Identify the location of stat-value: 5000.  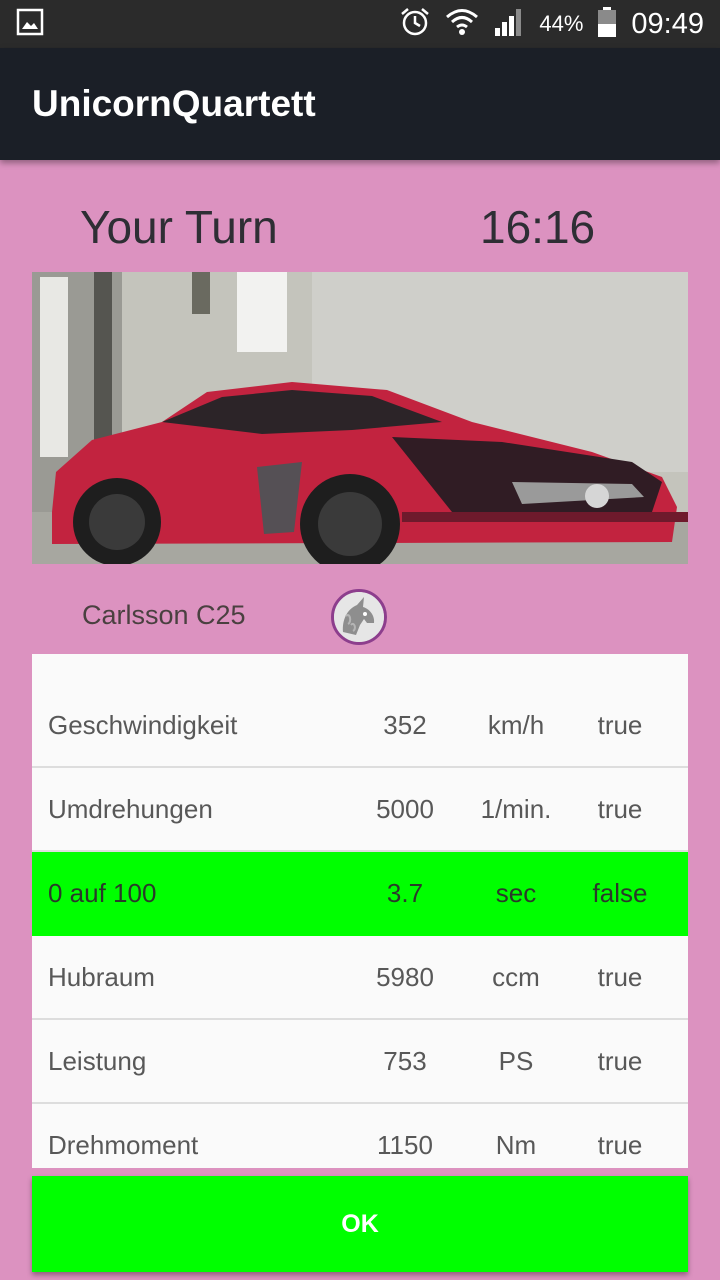
(405, 809).